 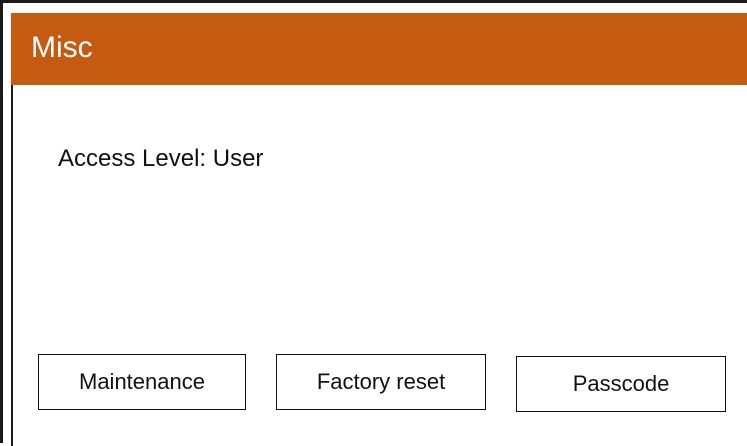 What do you see at coordinates (142, 382) in the screenshot?
I see `maintenance-button: Maintenance` at bounding box center [142, 382].